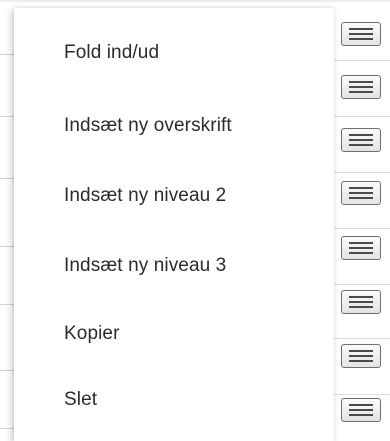  I want to click on menu-item-insert-heading: Indsæt ny overskrift, so click(148, 126).